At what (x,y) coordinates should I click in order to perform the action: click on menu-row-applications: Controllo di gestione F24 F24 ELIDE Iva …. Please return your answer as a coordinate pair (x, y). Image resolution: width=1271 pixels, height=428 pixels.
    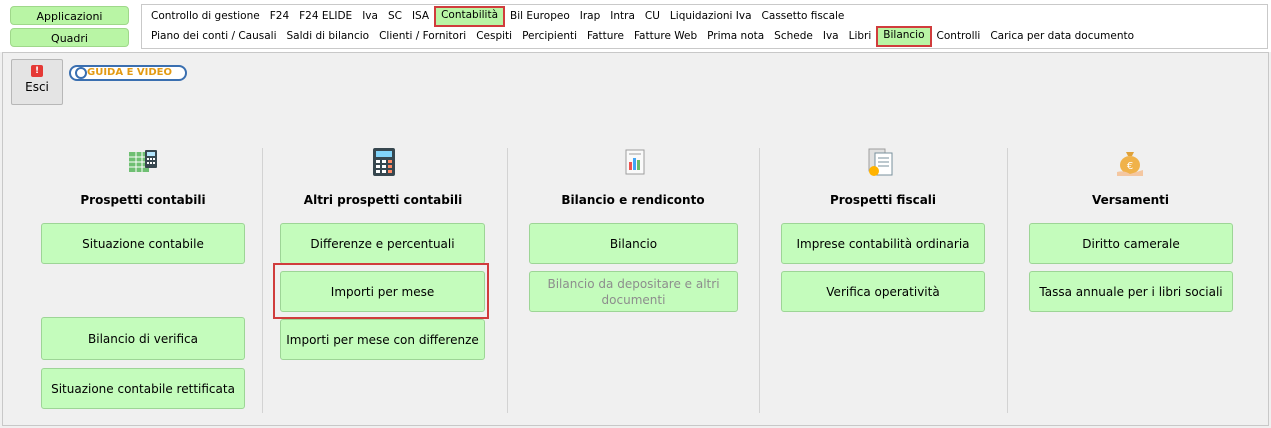
    Looking at the image, I should click on (498, 16).